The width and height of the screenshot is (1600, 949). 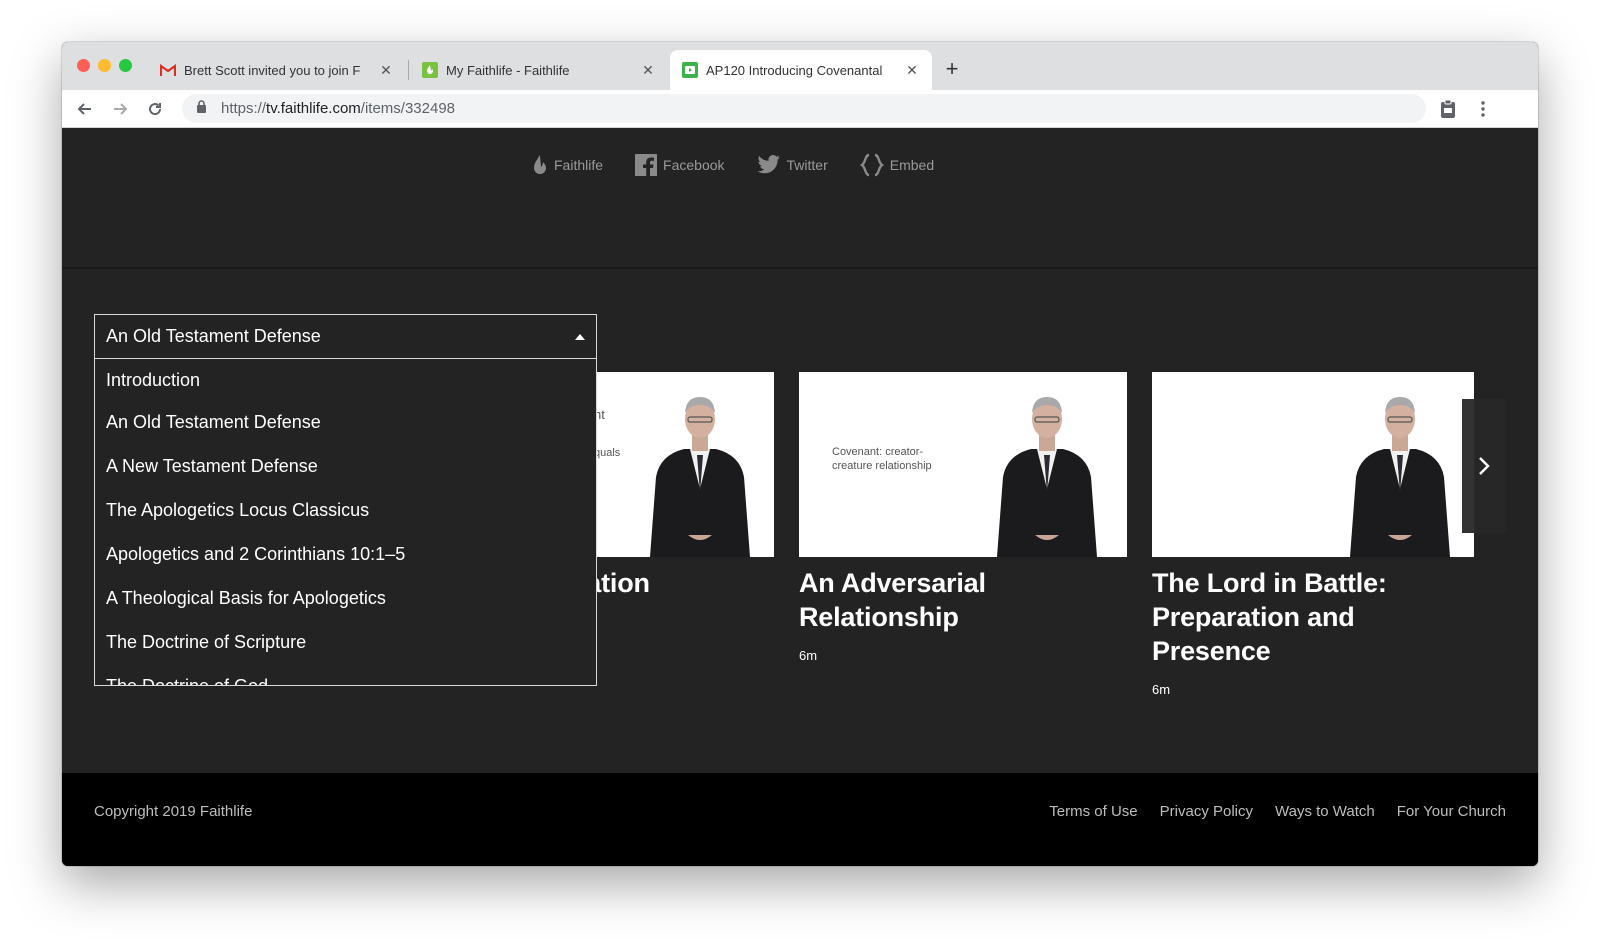 I want to click on forward-button, so click(x=120, y=109).